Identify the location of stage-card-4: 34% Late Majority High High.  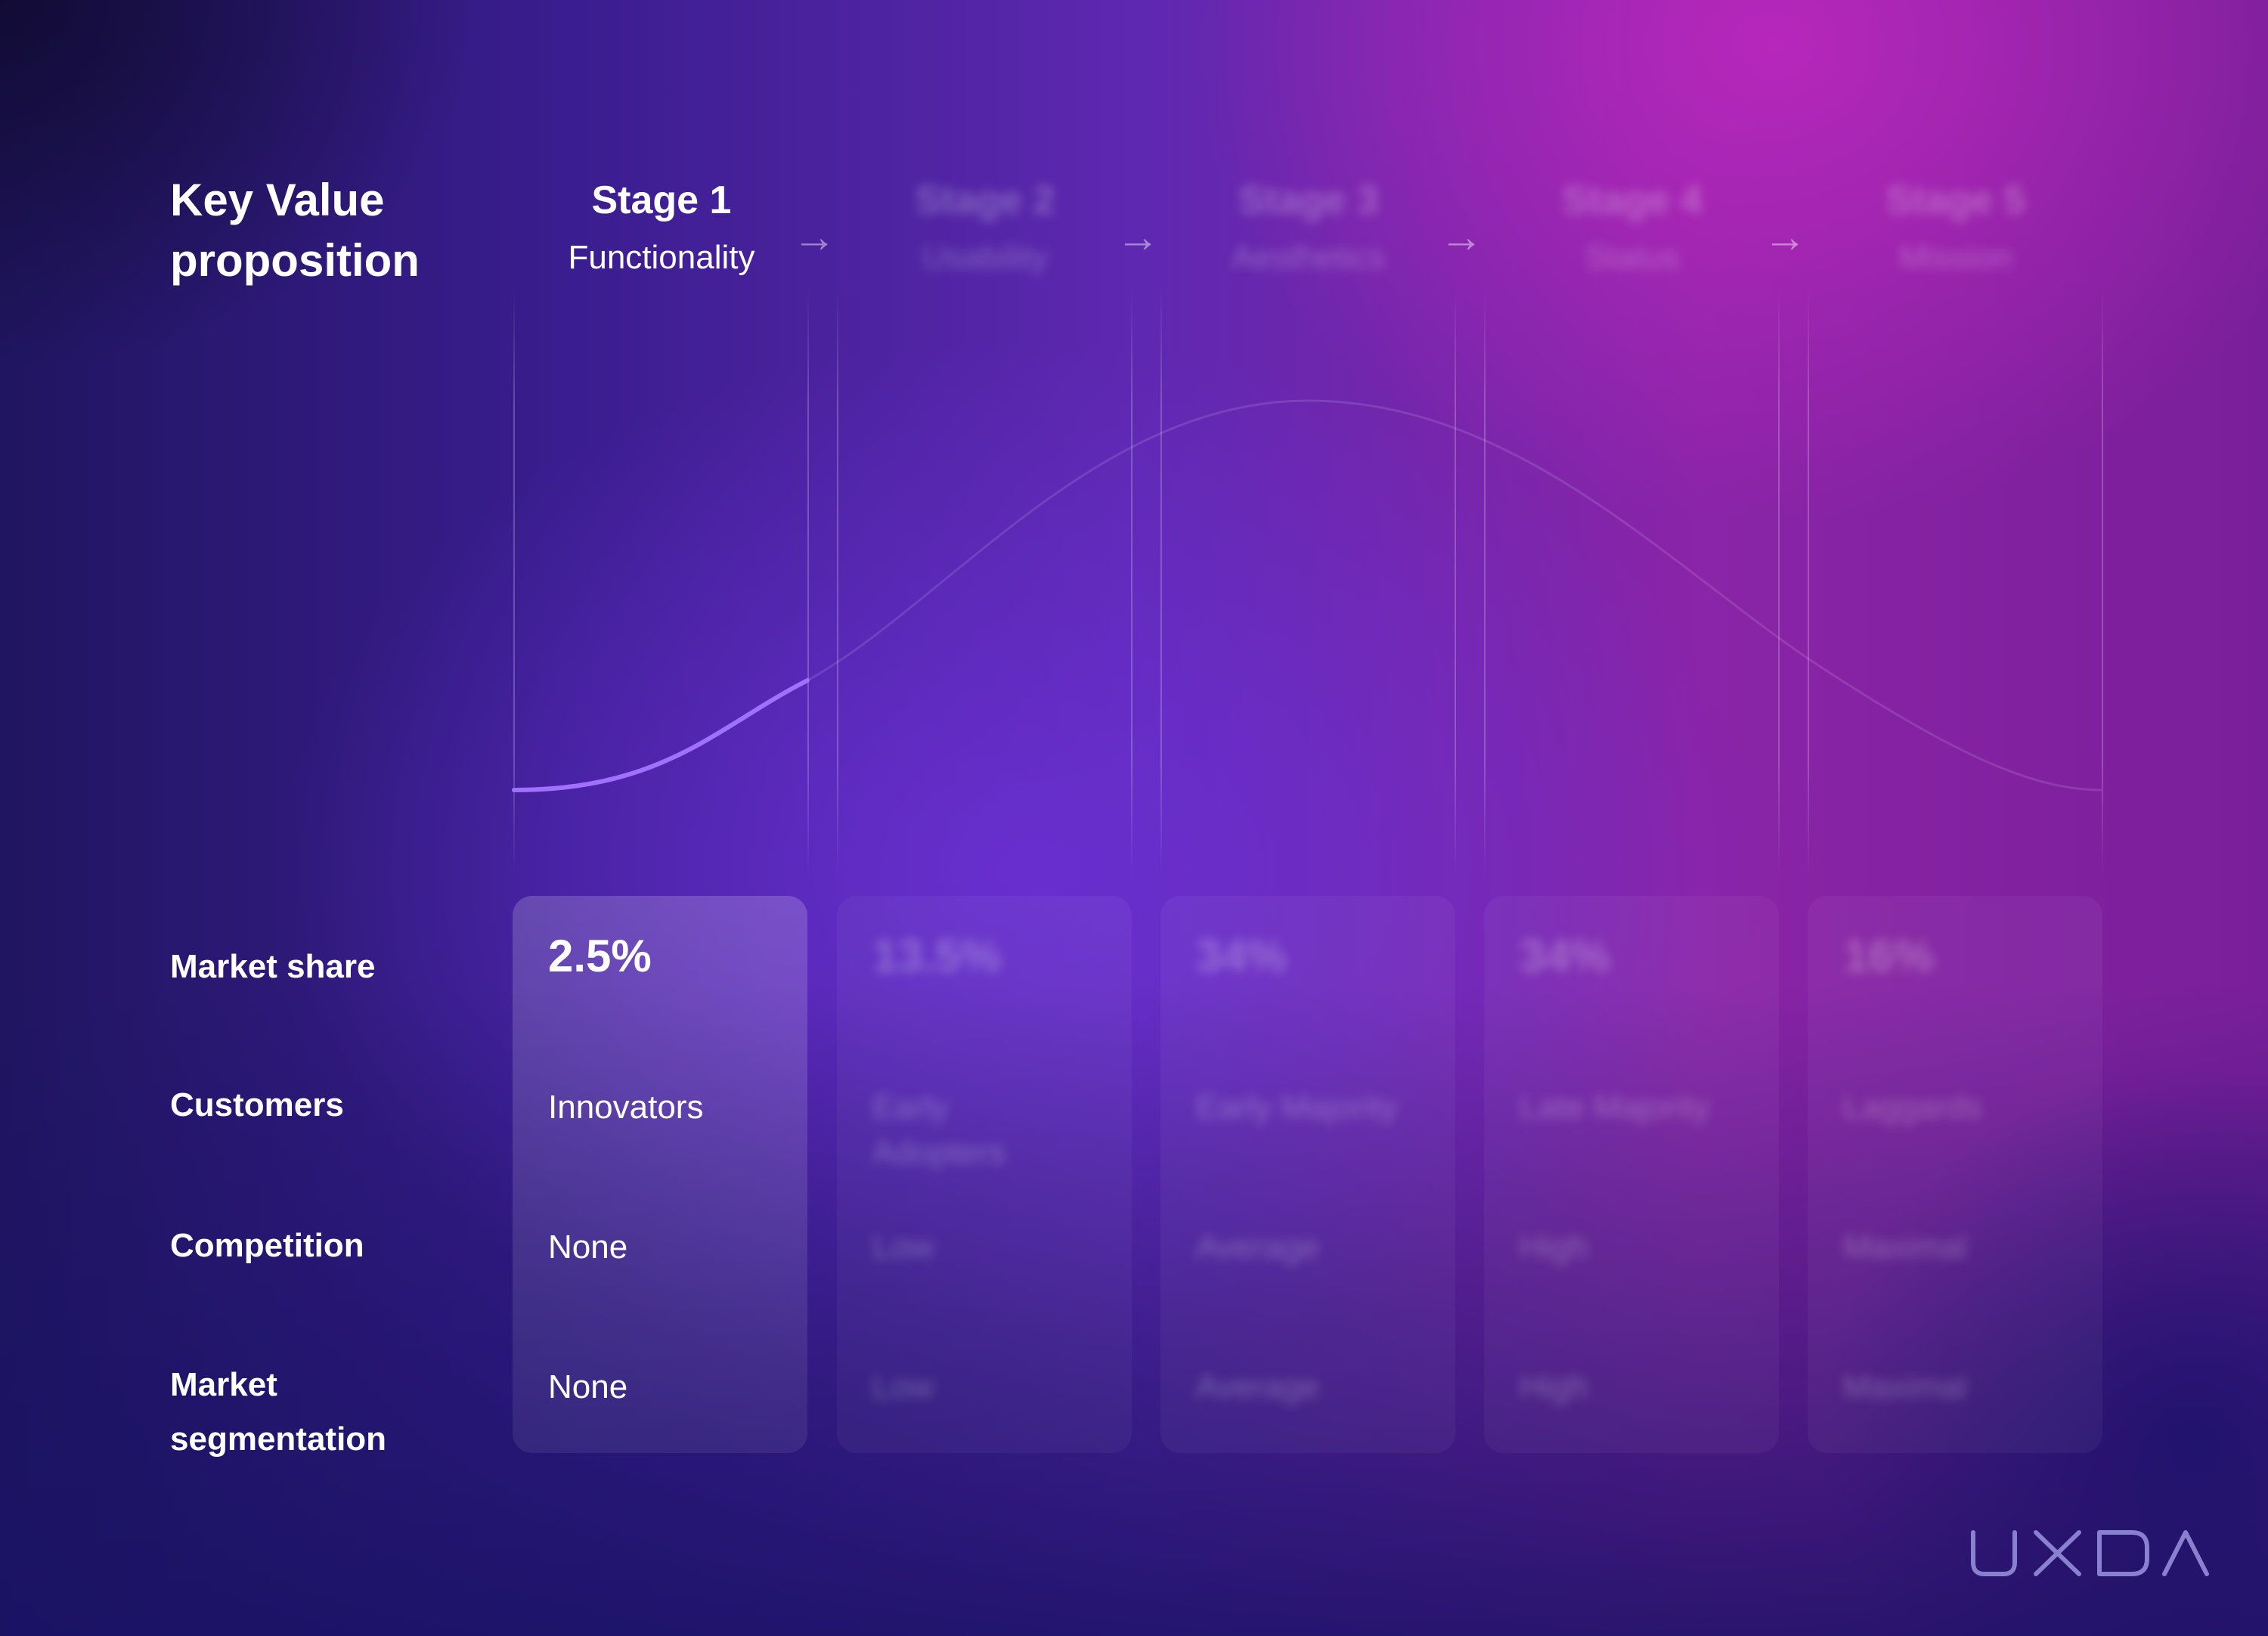
(1631, 1174).